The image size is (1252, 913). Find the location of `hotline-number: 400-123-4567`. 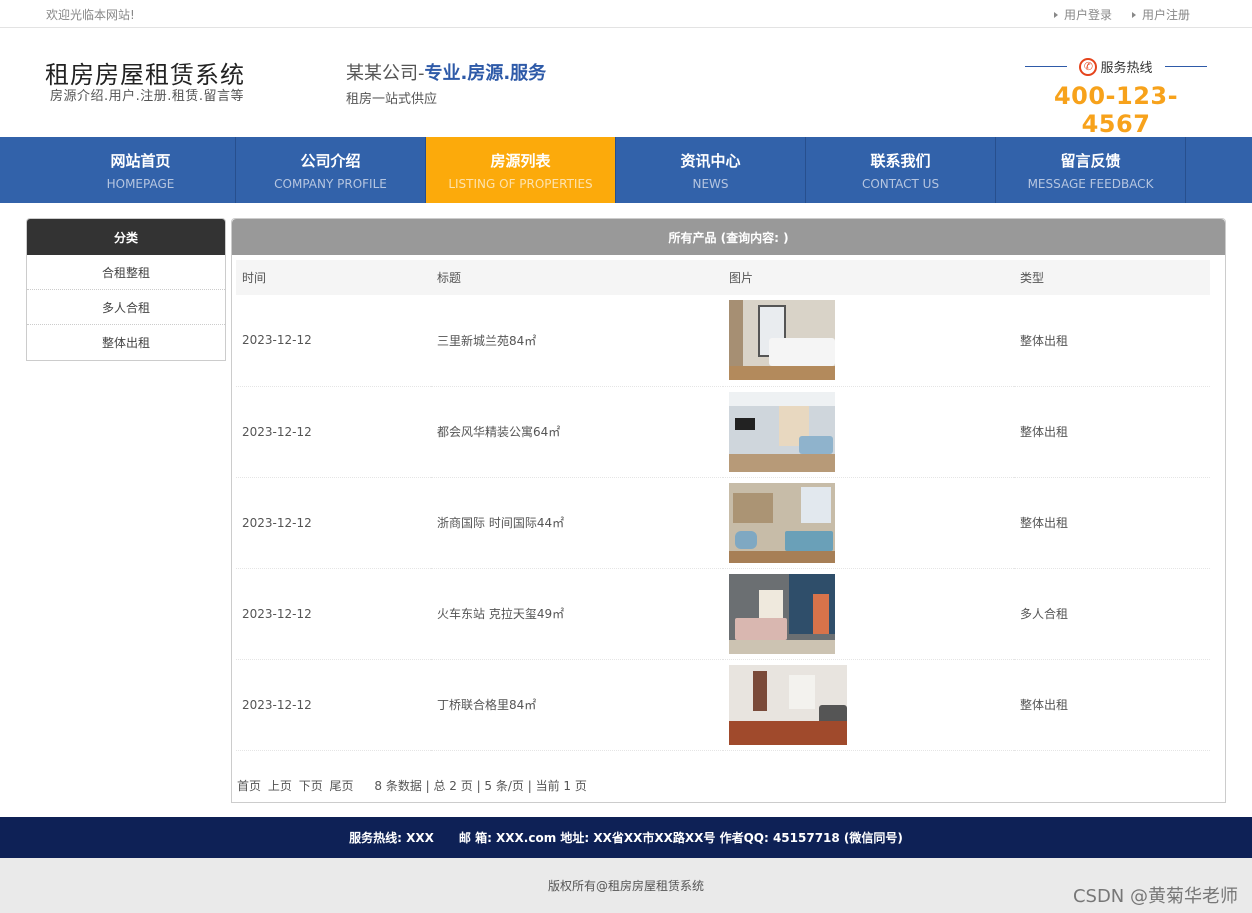

hotline-number: 400-123-4567 is located at coordinates (1116, 110).